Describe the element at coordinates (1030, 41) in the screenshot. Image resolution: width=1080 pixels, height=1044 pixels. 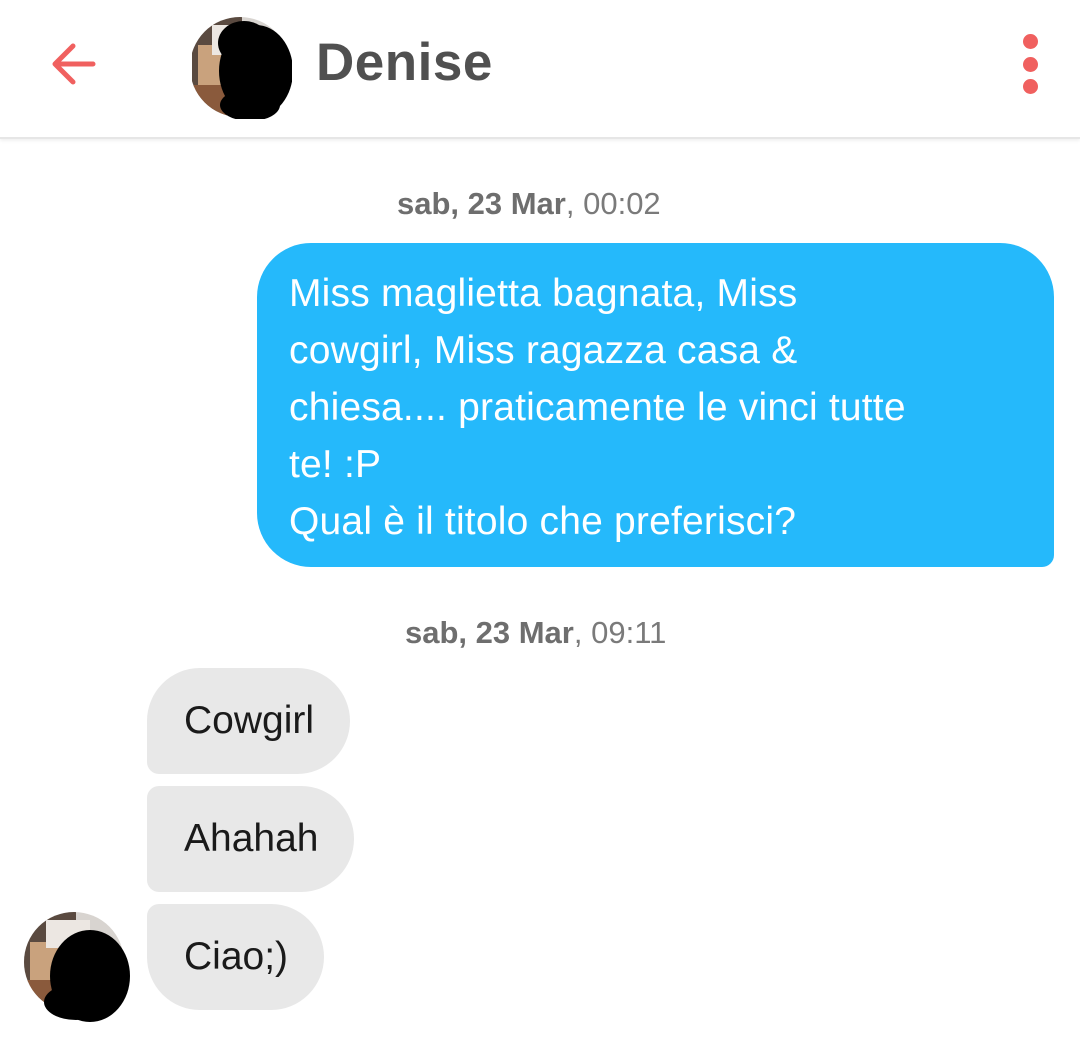
I see `more-vertical-icon` at that location.